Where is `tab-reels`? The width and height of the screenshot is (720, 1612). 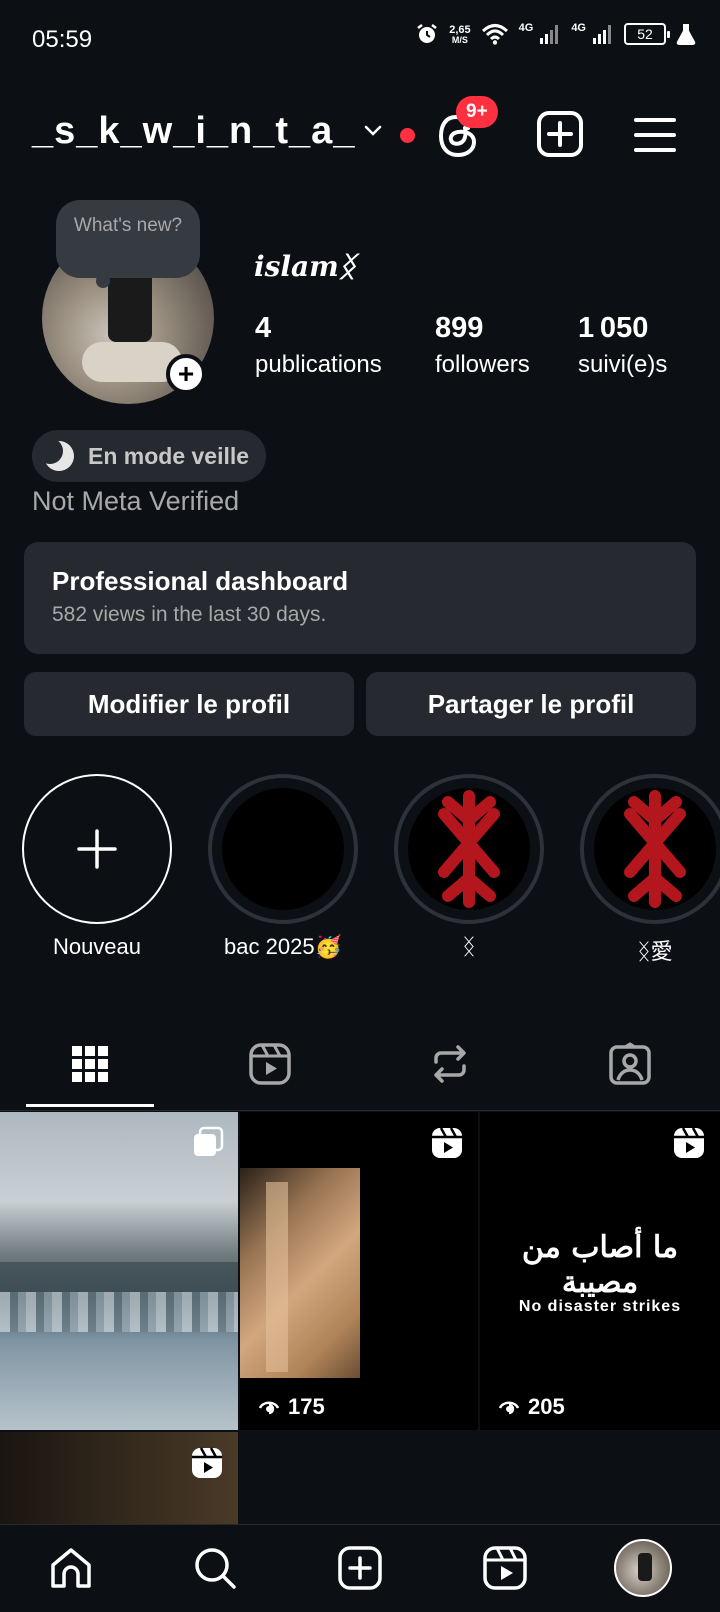
tab-reels is located at coordinates (270, 1064).